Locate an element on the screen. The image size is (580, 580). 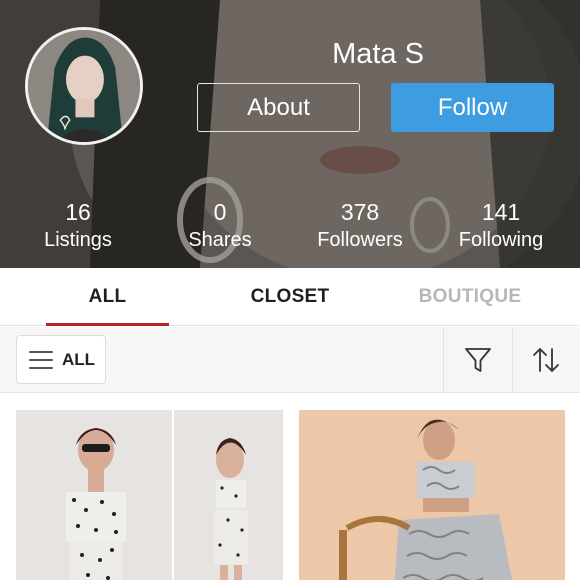
follow-button: Follow is located at coordinates (472, 107).